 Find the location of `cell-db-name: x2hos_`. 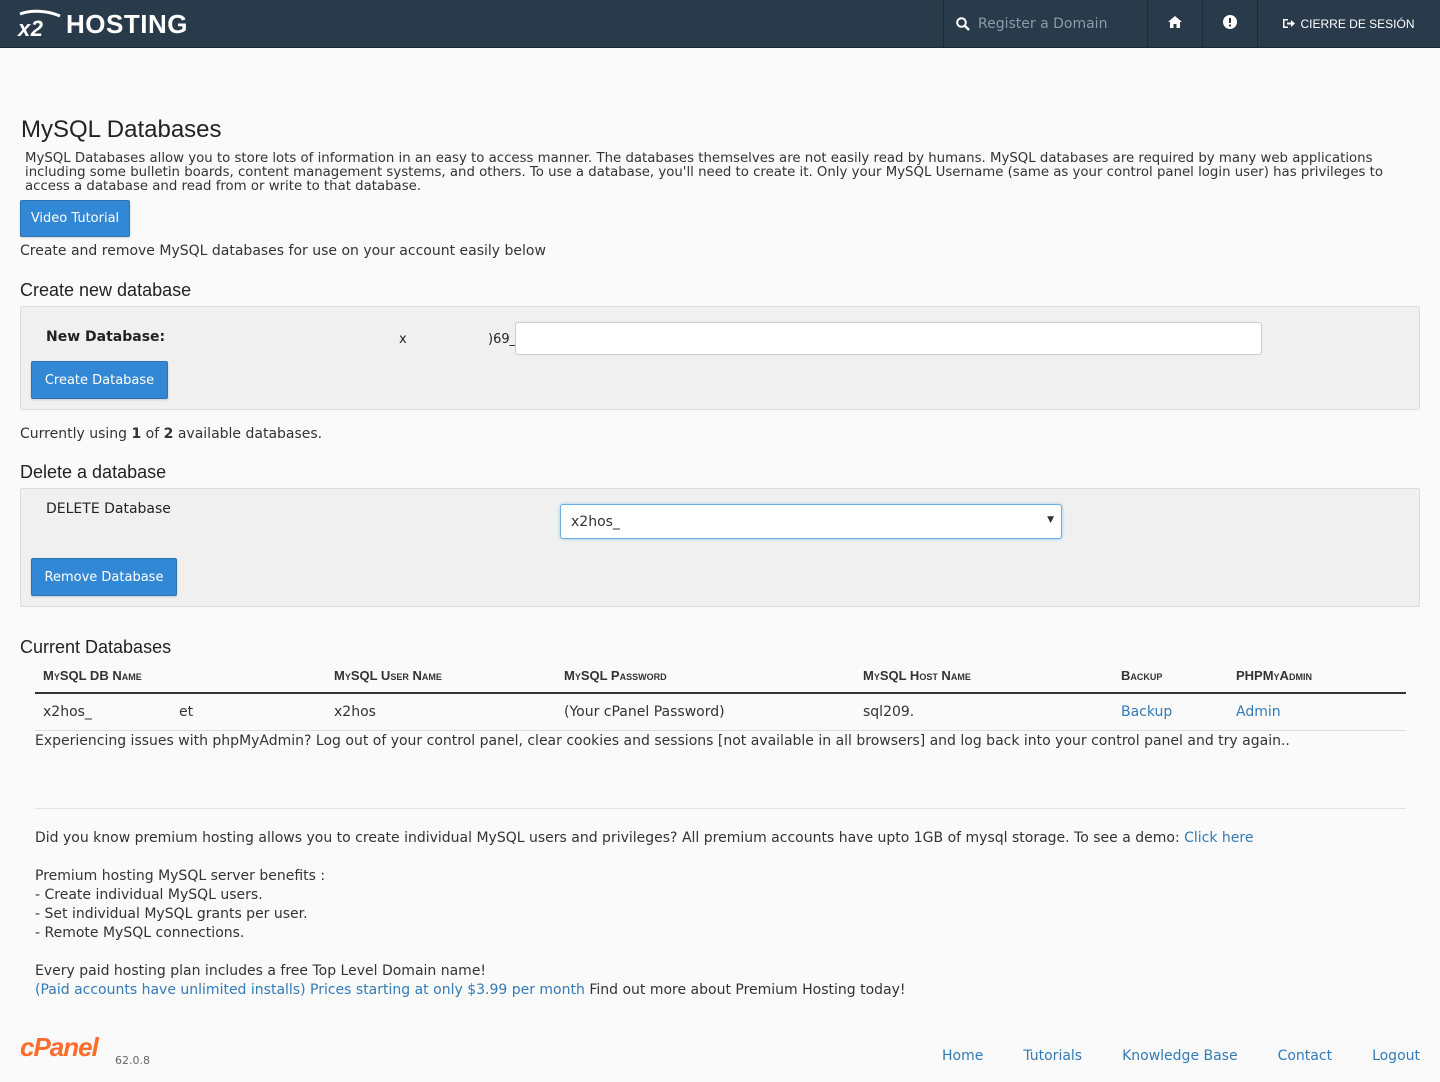

cell-db-name: x2hos_ is located at coordinates (67, 712).